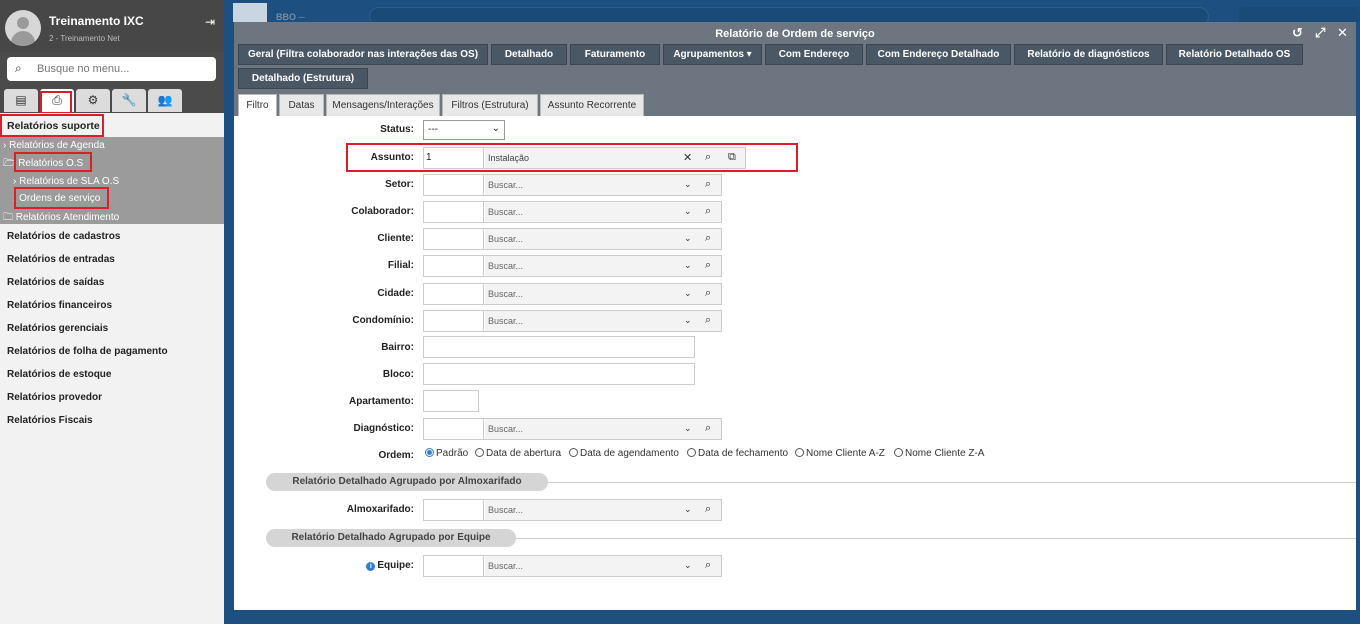  What do you see at coordinates (57, 328) in the screenshot?
I see `sidebar-item-gerenciais: Relatórios gerenciais` at bounding box center [57, 328].